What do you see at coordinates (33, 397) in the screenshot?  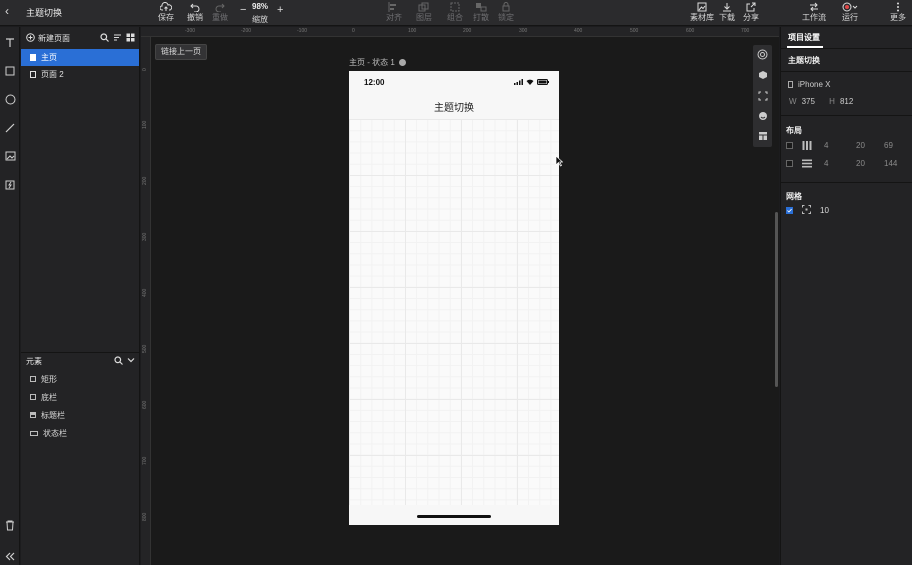 I see `rectangle-icon` at bounding box center [33, 397].